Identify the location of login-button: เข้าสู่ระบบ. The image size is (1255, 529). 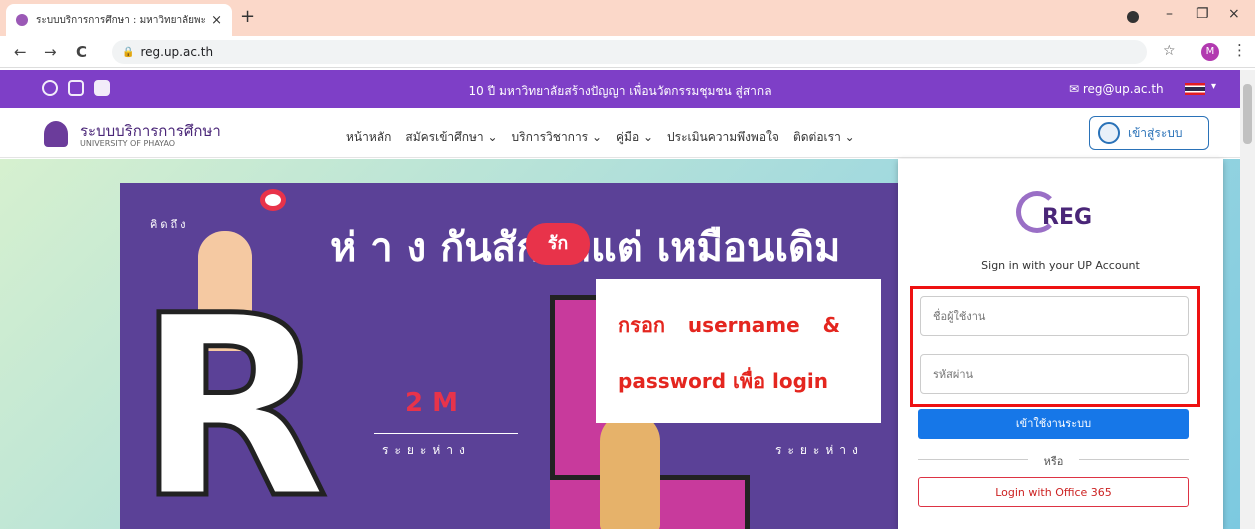
(1149, 133).